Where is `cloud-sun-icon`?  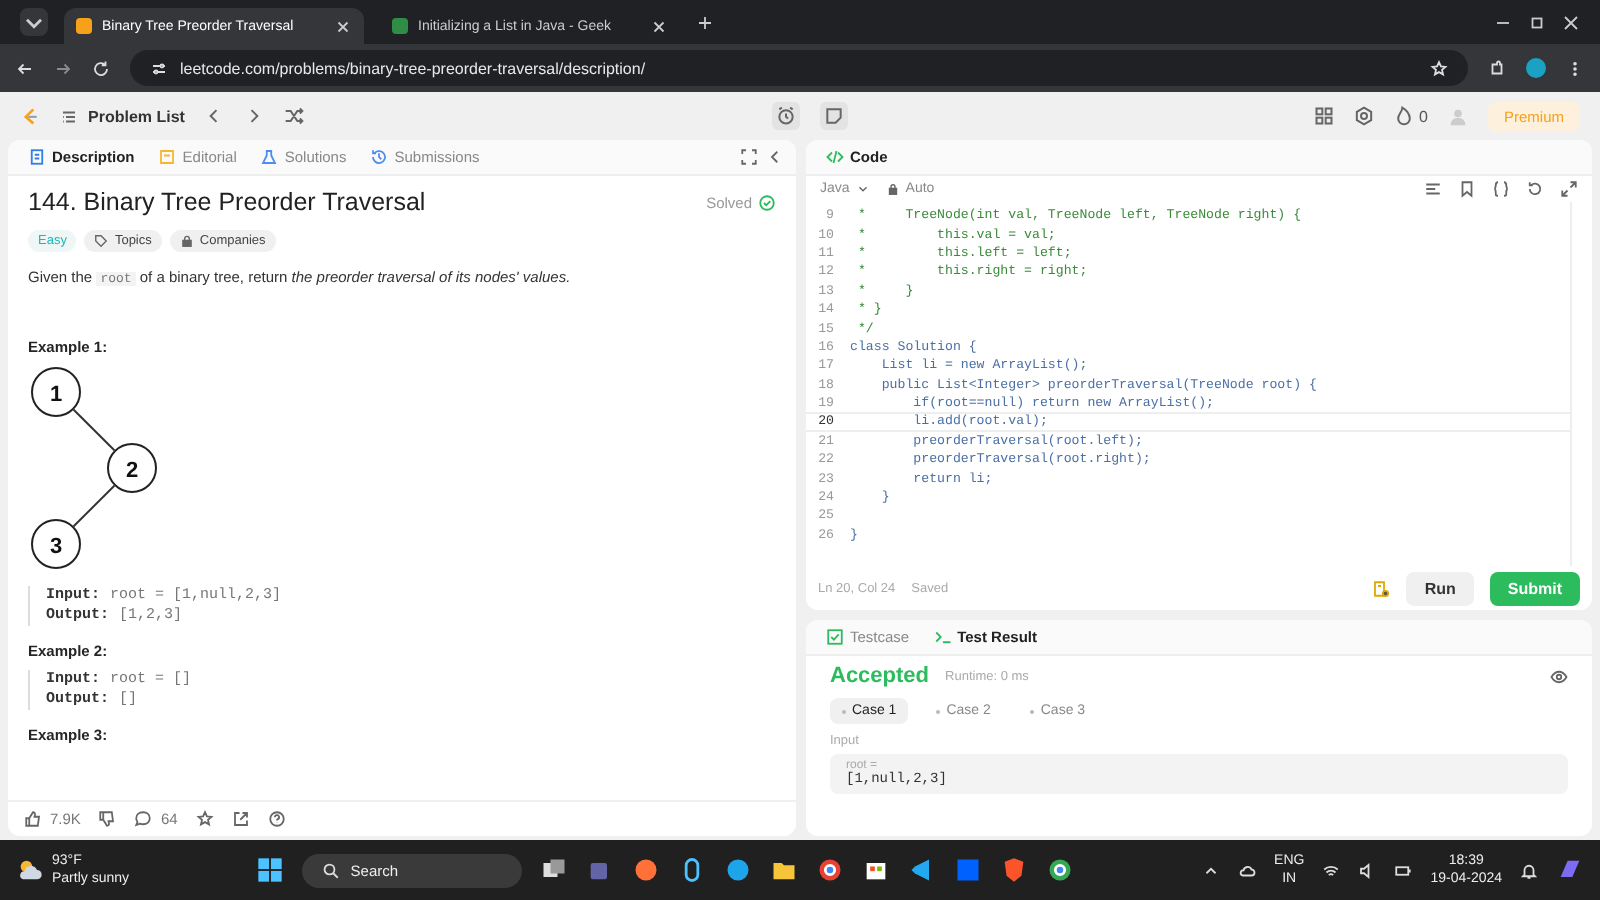
cloud-sun-icon is located at coordinates (30, 870).